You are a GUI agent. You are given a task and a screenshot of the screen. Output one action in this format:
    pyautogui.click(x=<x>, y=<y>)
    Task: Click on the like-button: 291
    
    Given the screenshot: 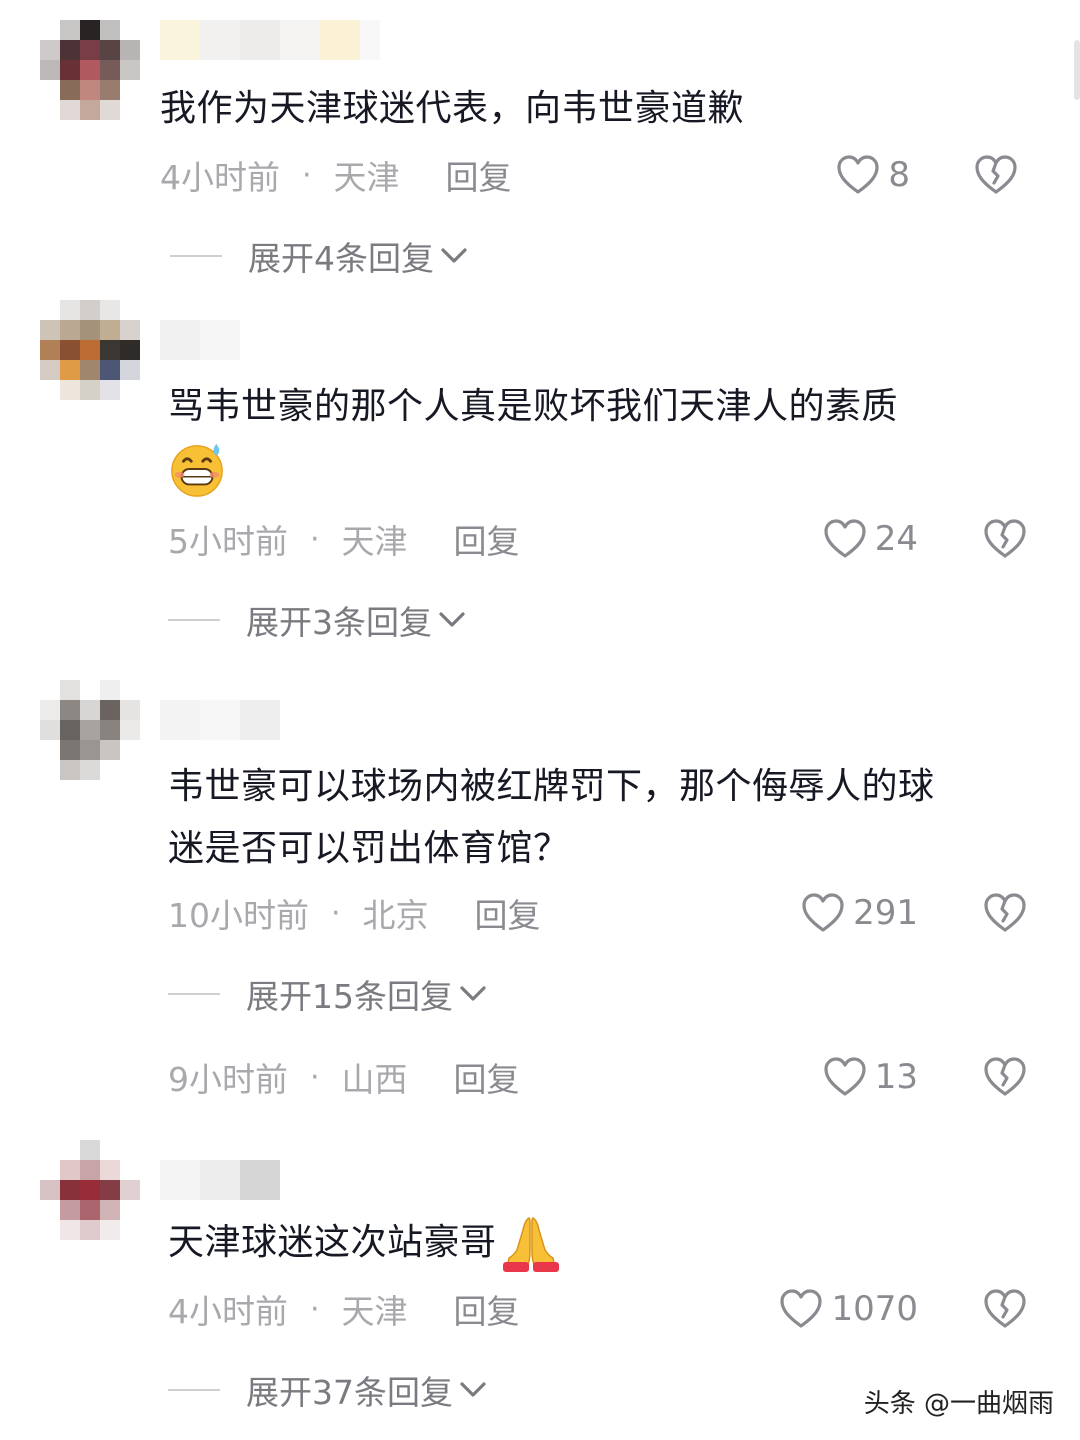 What is the action you would take?
    pyautogui.click(x=859, y=913)
    